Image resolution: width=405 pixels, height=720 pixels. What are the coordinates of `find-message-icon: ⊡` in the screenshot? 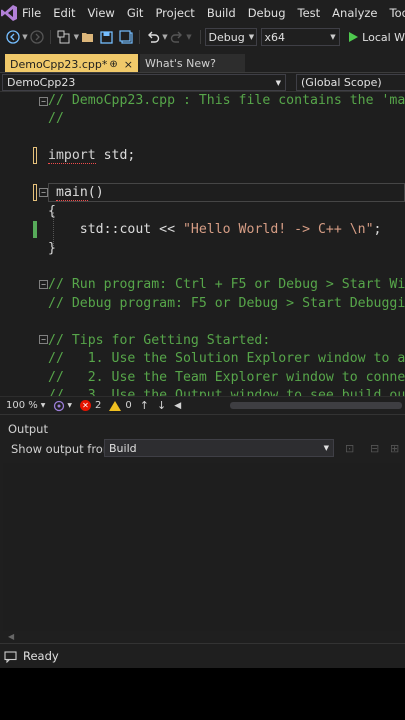 It's located at (349, 448).